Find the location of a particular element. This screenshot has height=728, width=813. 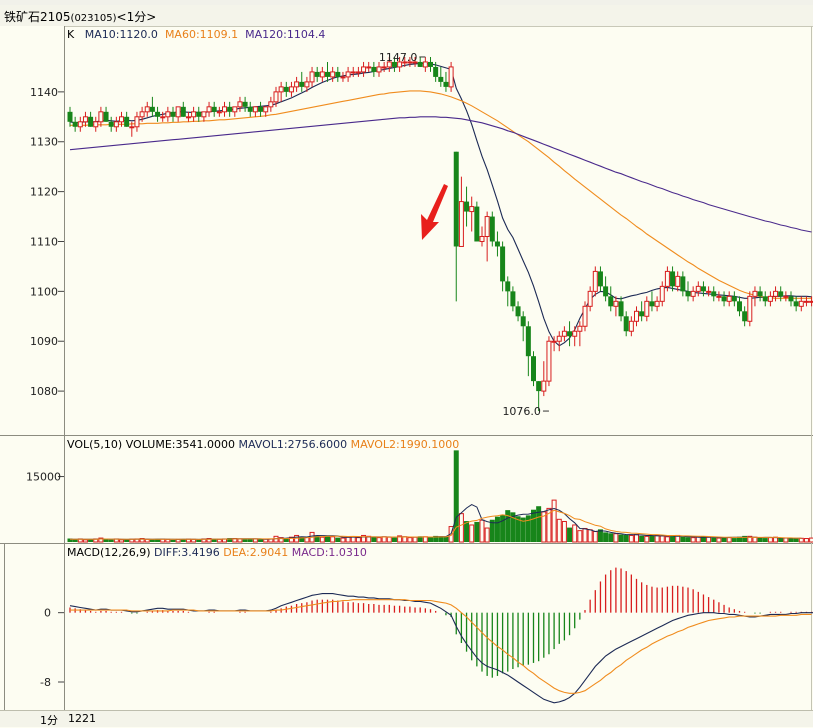

instrument-title: 铁矿石2105(023105)<1分> is located at coordinates (80, 16).